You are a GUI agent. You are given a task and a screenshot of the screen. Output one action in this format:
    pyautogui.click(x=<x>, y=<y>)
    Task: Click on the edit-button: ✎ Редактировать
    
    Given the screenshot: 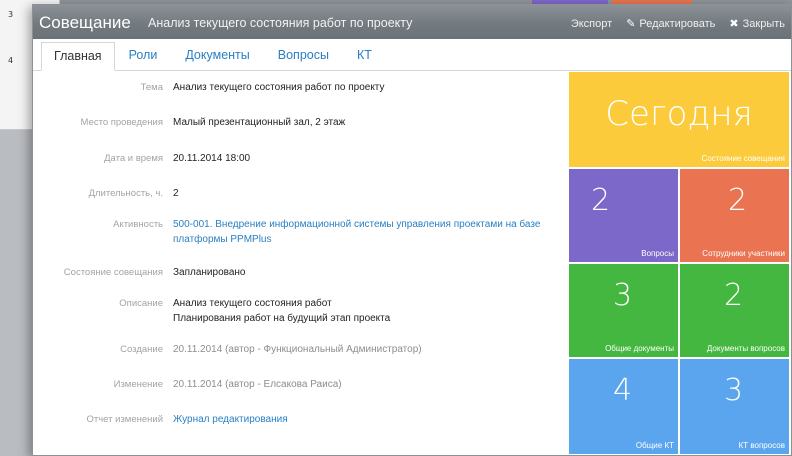 What is the action you would take?
    pyautogui.click(x=671, y=24)
    